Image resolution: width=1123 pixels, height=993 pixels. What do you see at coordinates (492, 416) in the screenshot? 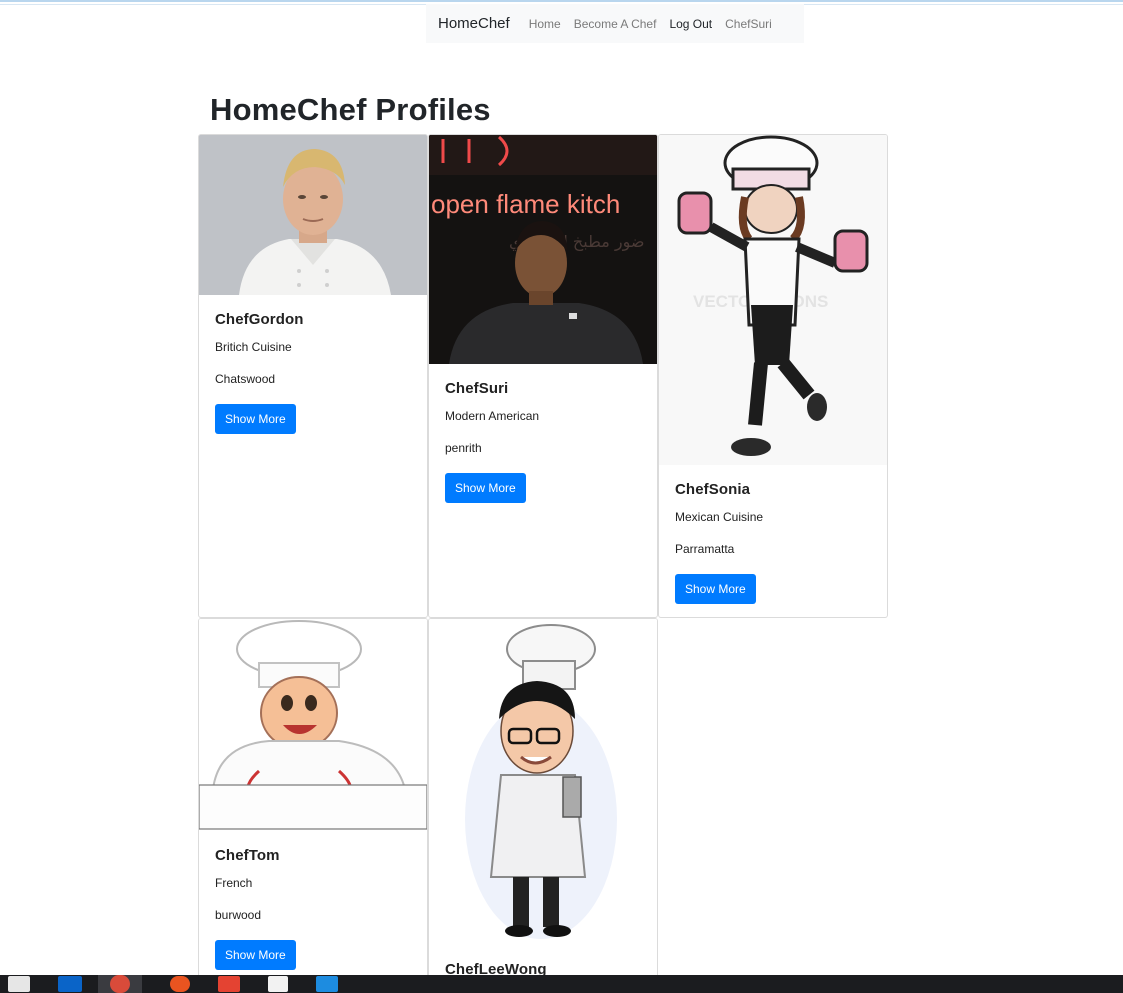
I see `chef-cuisine: Modern American` at bounding box center [492, 416].